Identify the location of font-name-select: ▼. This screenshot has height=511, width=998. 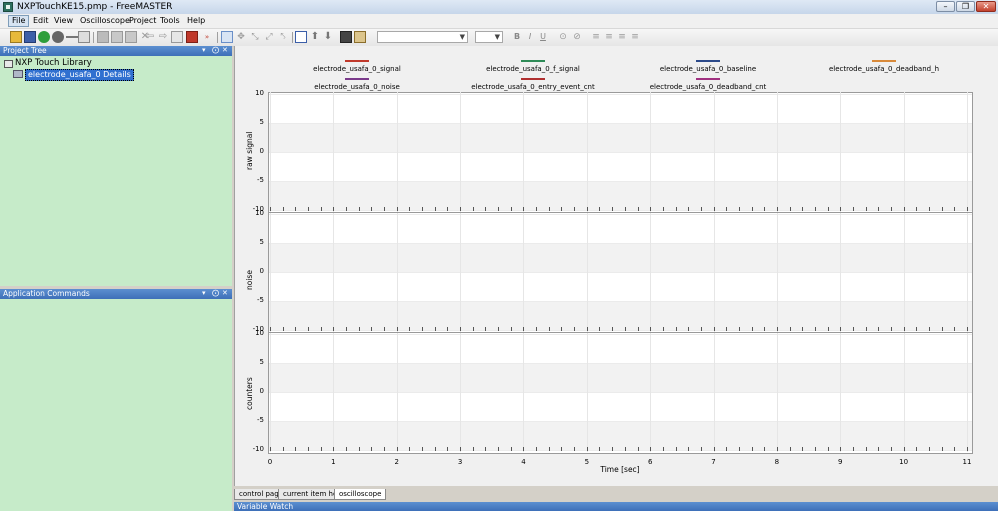
(422, 37).